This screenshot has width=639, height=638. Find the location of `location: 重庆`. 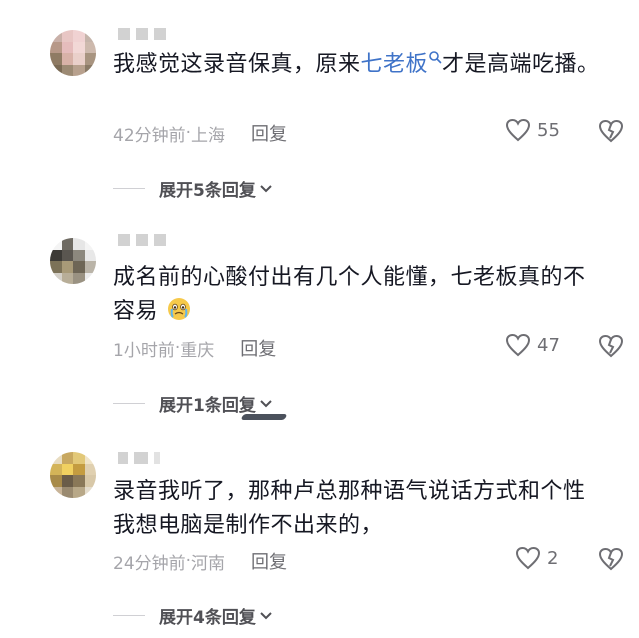

location: 重庆 is located at coordinates (197, 350).